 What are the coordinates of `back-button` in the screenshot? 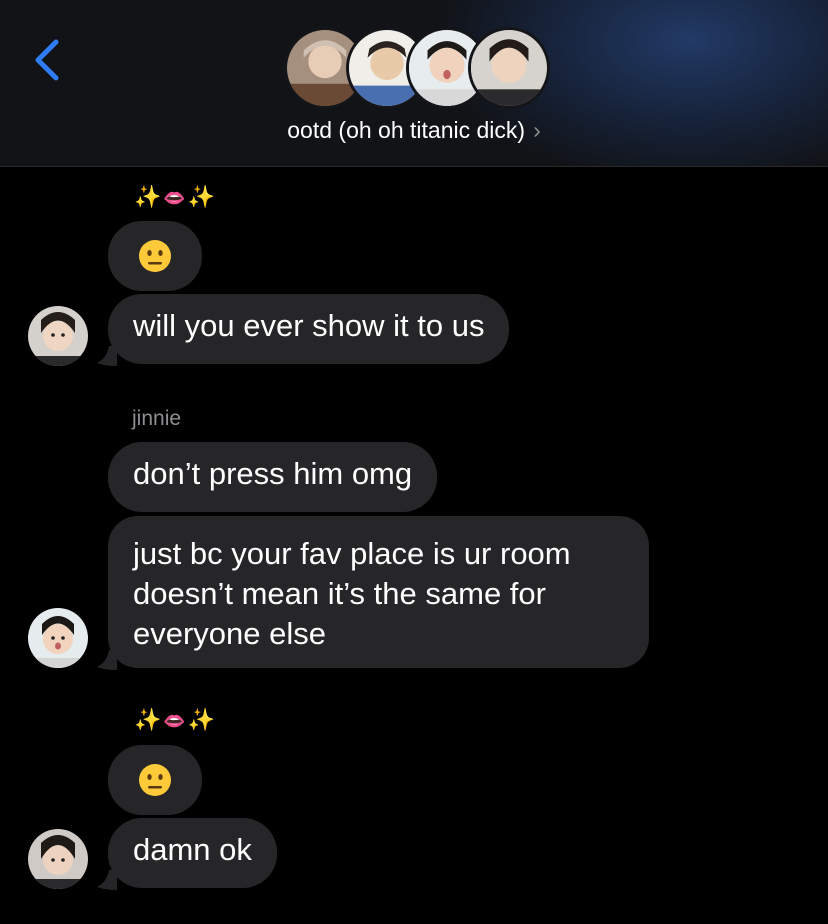 It's located at (48, 60).